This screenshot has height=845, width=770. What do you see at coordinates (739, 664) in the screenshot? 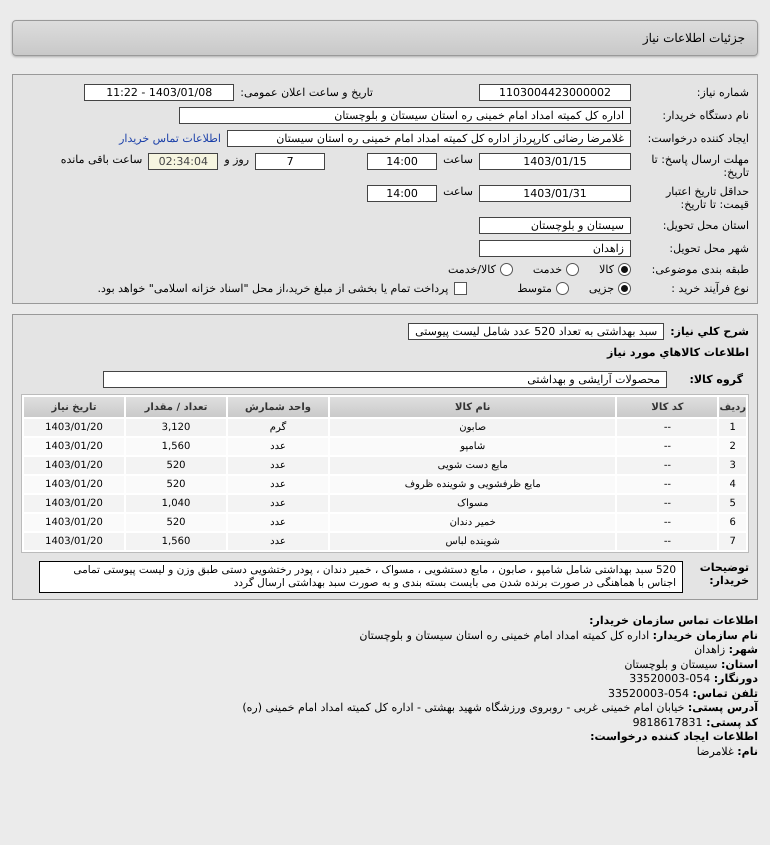
I see `contact-label: استان:` at bounding box center [739, 664].